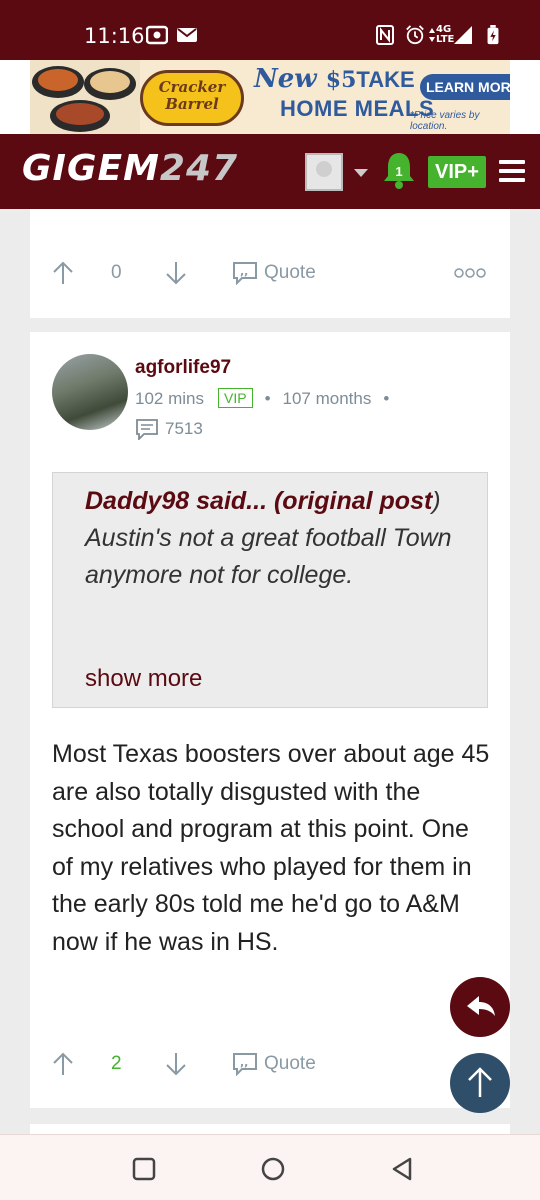 The width and height of the screenshot is (540, 1200). Describe the element at coordinates (357, 501) in the screenshot. I see `original-post-link: original post` at that location.